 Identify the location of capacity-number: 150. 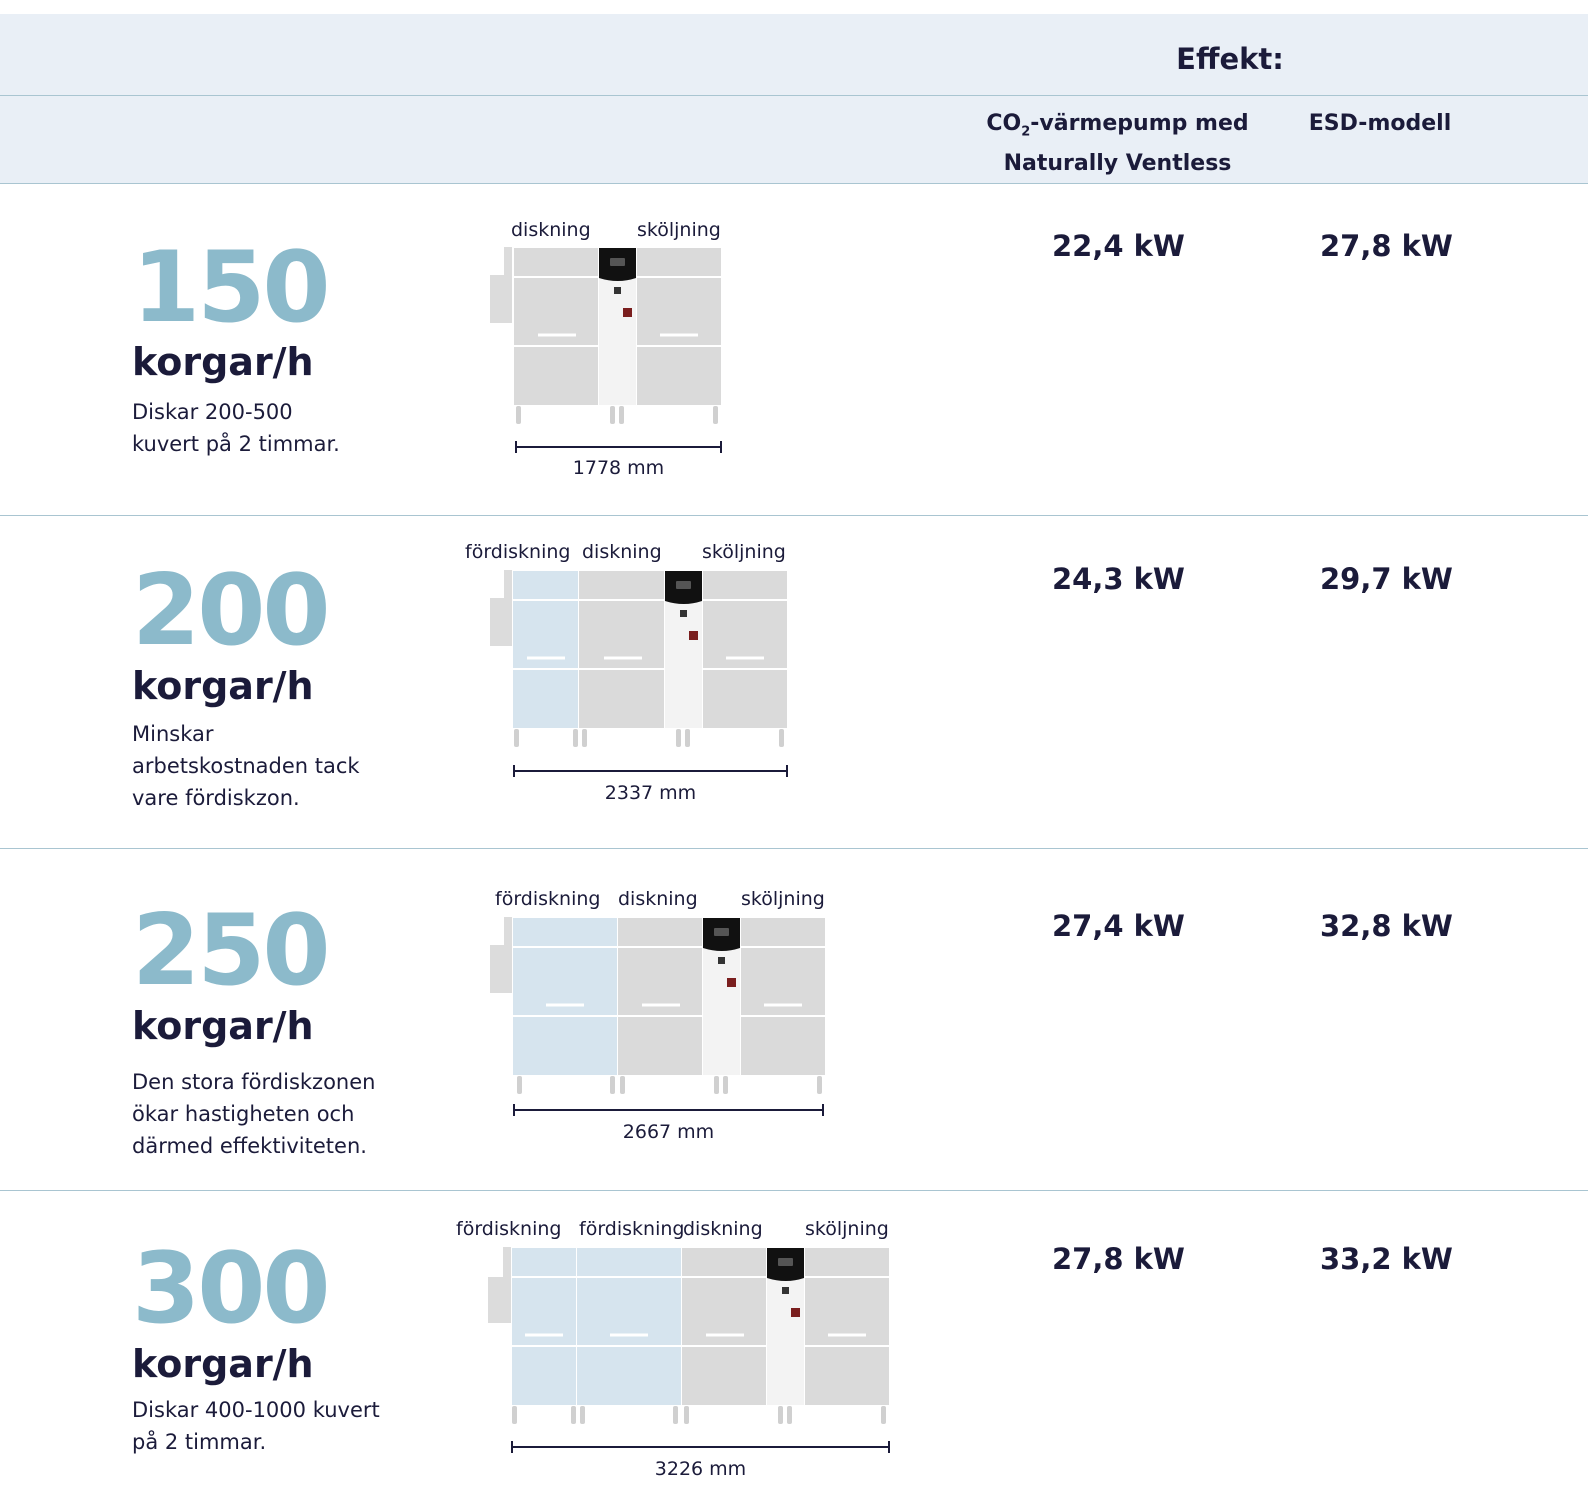
(231, 288).